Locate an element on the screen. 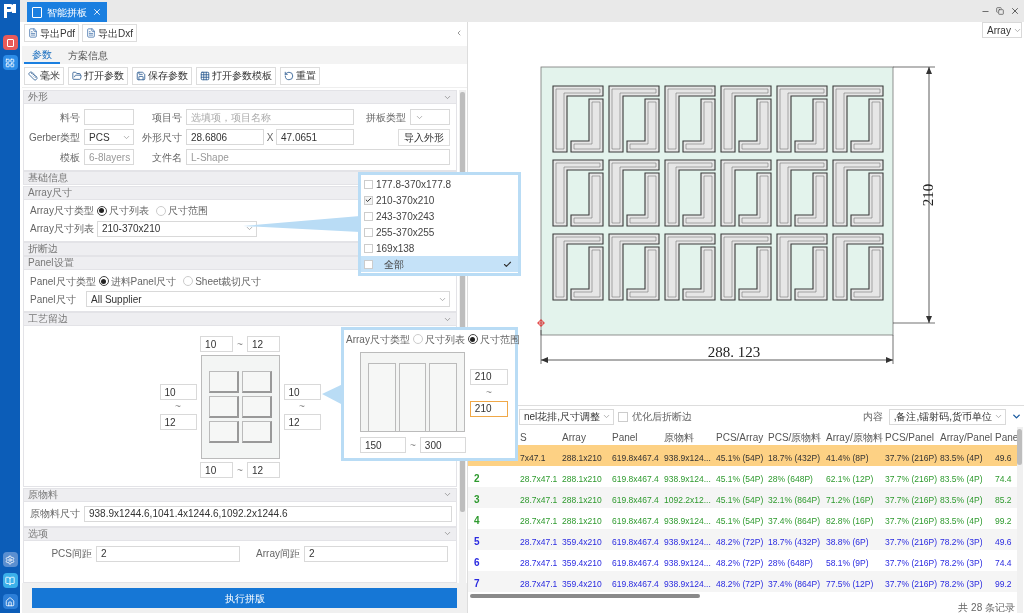  column-header: Array is located at coordinates (574, 437).